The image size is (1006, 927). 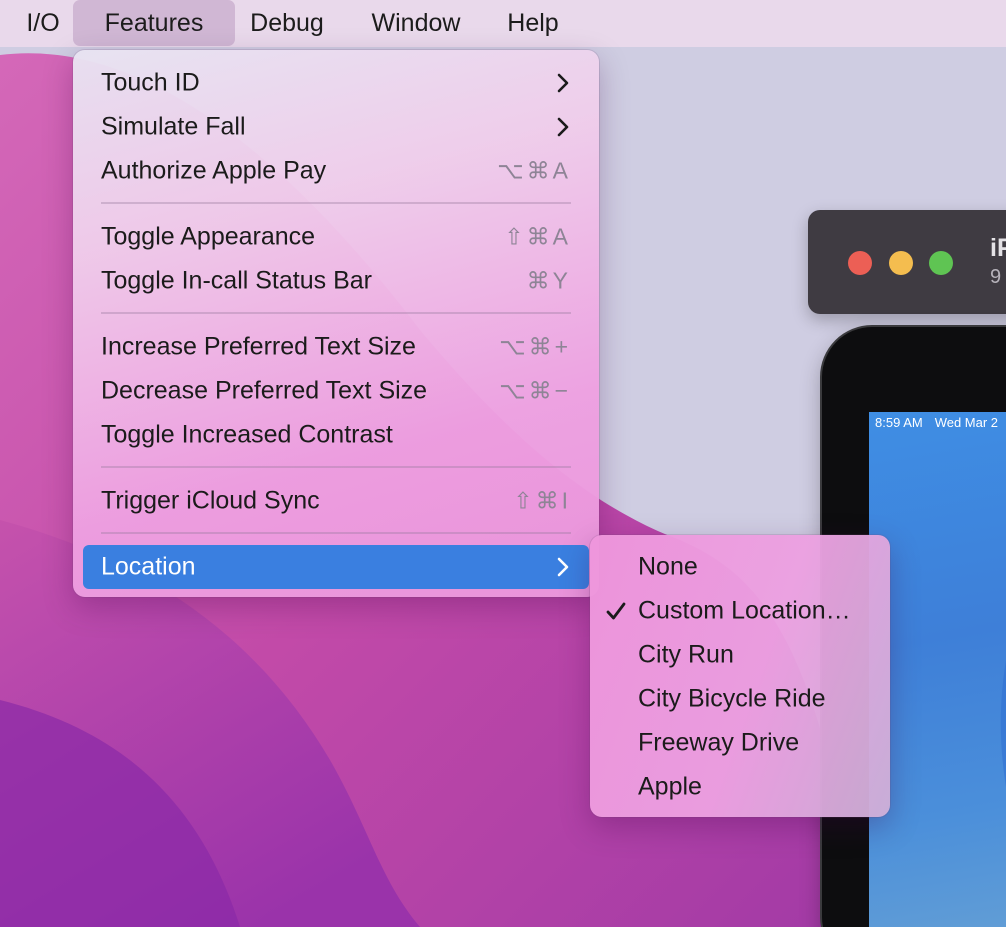 I want to click on menu-item-label: Freeway Drive, so click(x=719, y=742).